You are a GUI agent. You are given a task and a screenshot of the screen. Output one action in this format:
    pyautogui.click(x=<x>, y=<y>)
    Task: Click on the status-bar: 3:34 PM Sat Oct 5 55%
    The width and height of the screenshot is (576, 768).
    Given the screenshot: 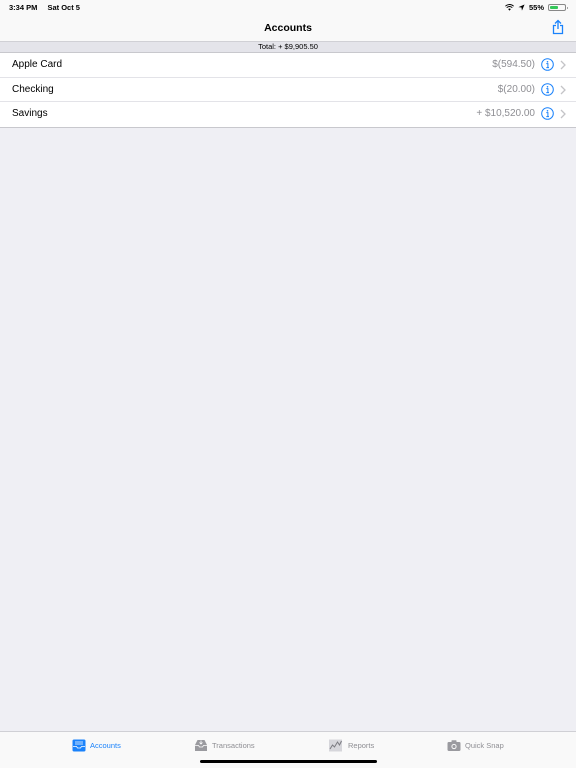 What is the action you would take?
    pyautogui.click(x=288, y=7)
    